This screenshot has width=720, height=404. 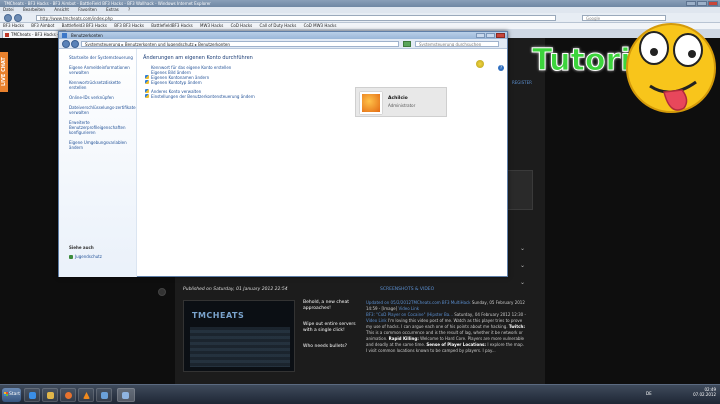 I want to click on maximize-button, so click(x=702, y=3).